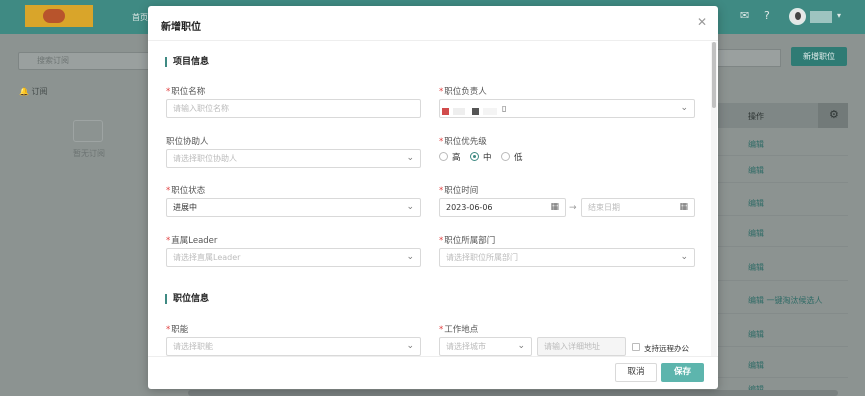  I want to click on close-icon: ✕, so click(702, 22).